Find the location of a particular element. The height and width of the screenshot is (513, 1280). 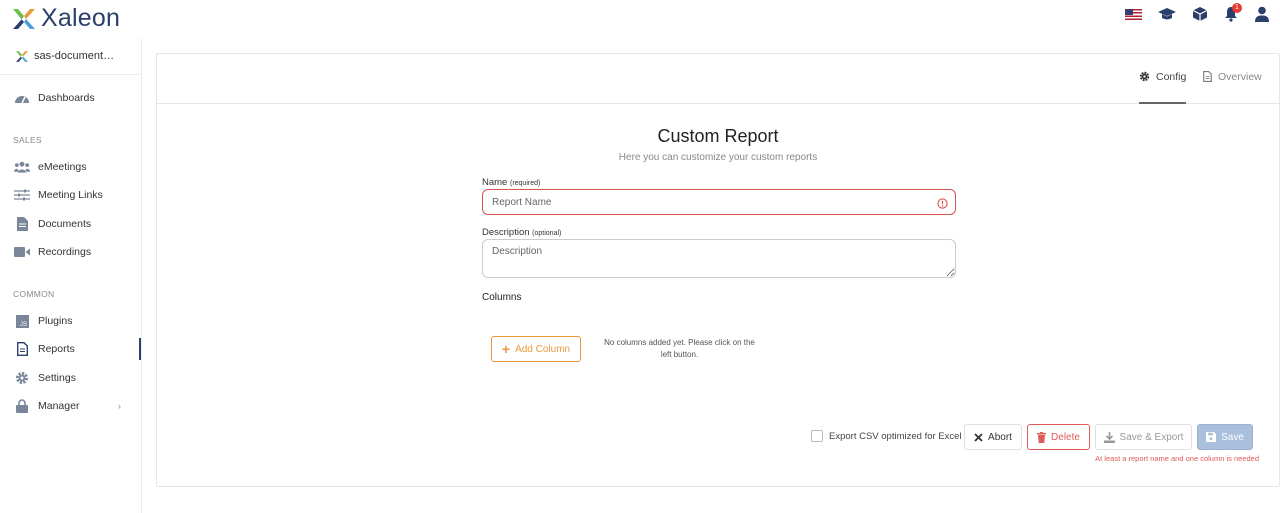

description-label: Description (optional) is located at coordinates (521, 232).